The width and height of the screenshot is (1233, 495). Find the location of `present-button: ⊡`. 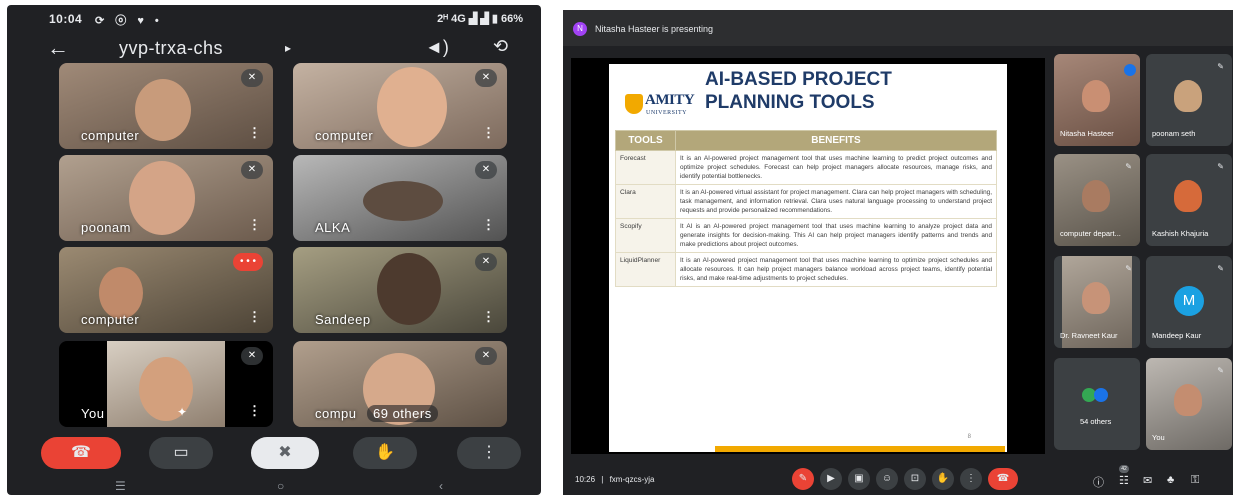

present-button: ⊡ is located at coordinates (915, 479).